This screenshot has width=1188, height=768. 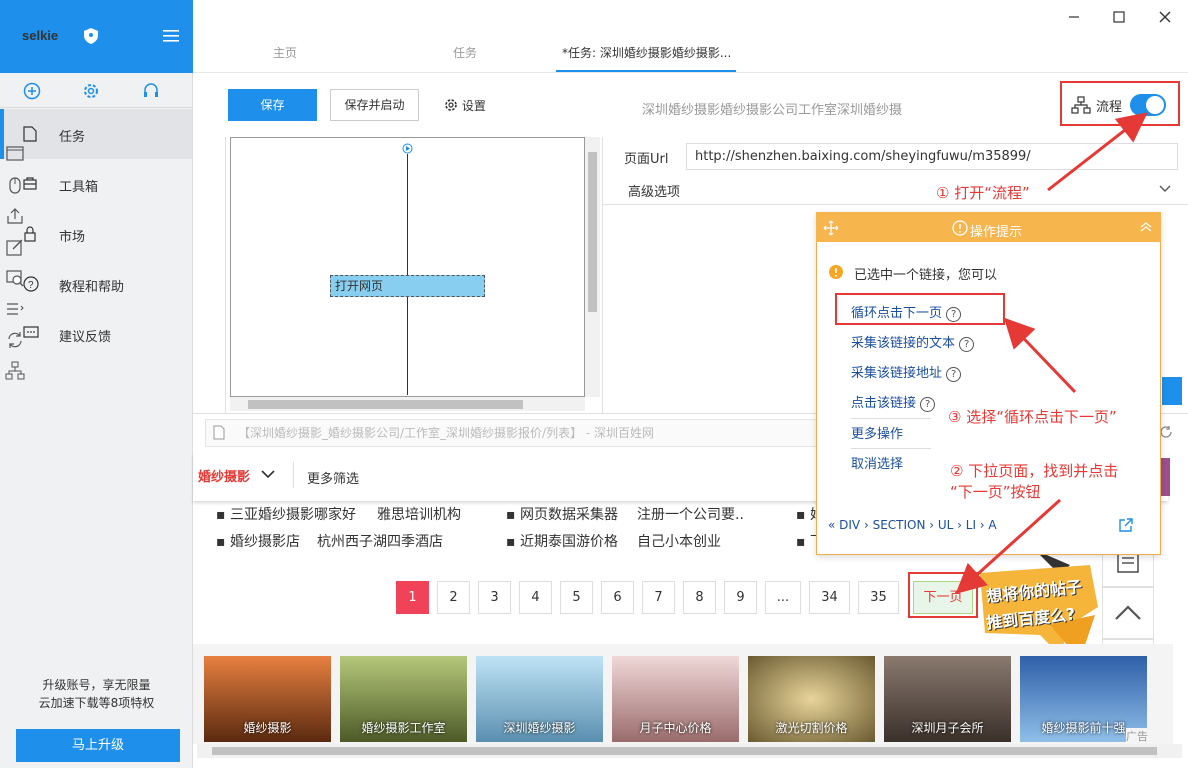 What do you see at coordinates (646, 159) in the screenshot?
I see `url-label: 页面Url` at bounding box center [646, 159].